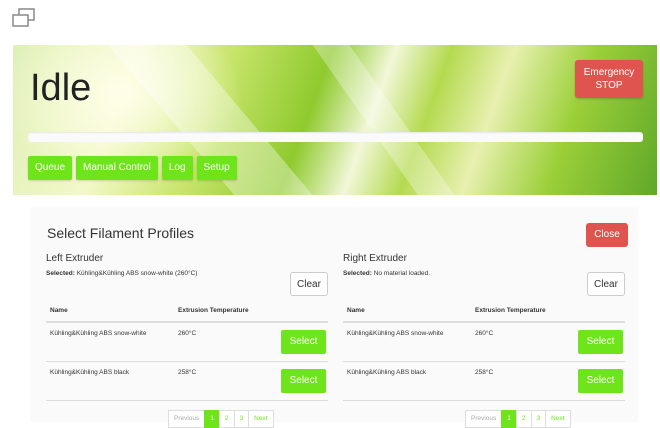 This screenshot has height=428, width=660. What do you see at coordinates (484, 273) in the screenshot?
I see `right-selected-info: Selected: No material loaded.` at bounding box center [484, 273].